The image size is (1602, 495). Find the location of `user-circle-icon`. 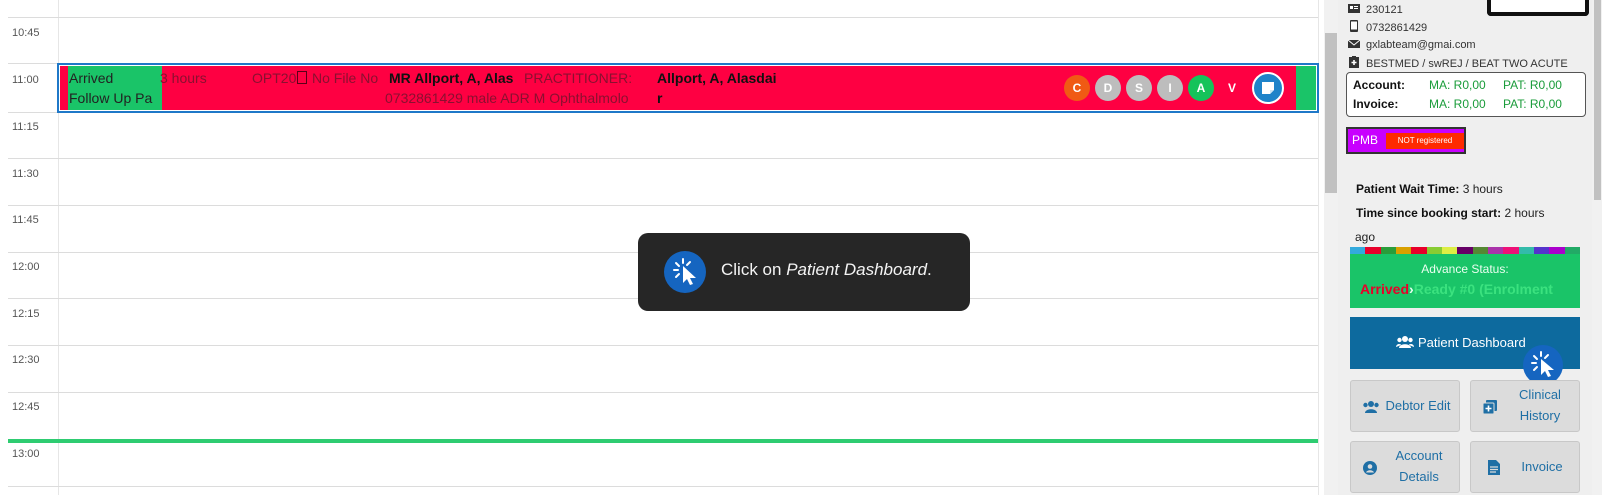

user-circle-icon is located at coordinates (1370, 468).